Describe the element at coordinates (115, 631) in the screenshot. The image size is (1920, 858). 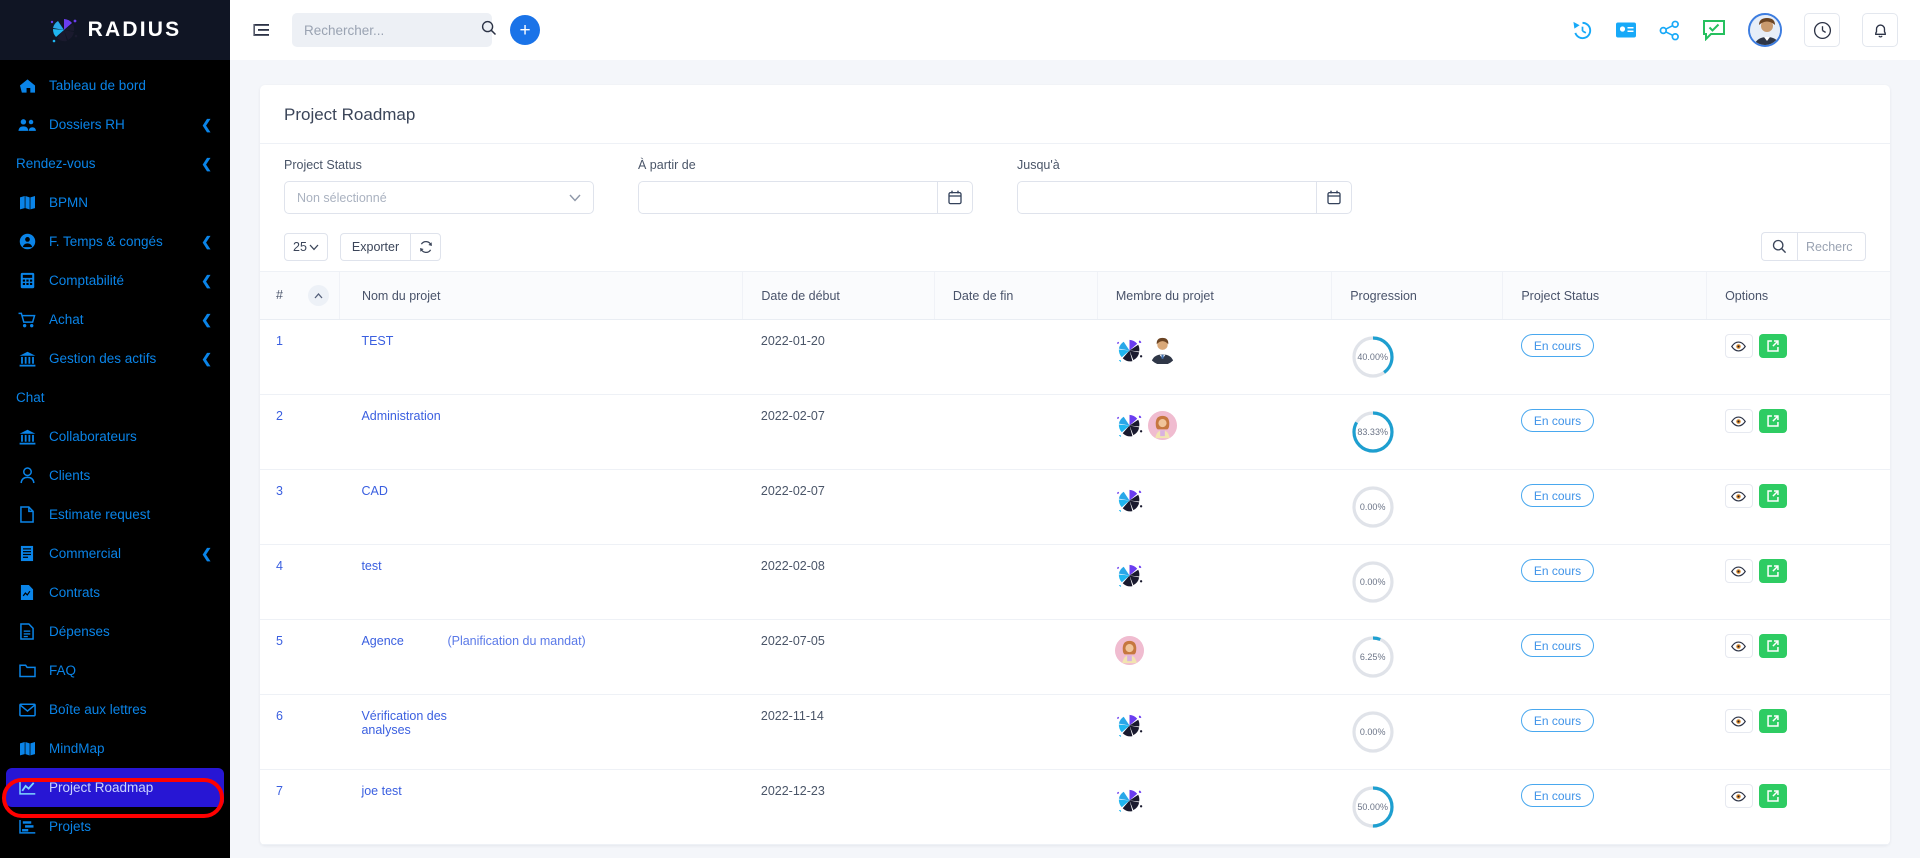
I see `sidebar-item-d-penses: Dépenses` at that location.